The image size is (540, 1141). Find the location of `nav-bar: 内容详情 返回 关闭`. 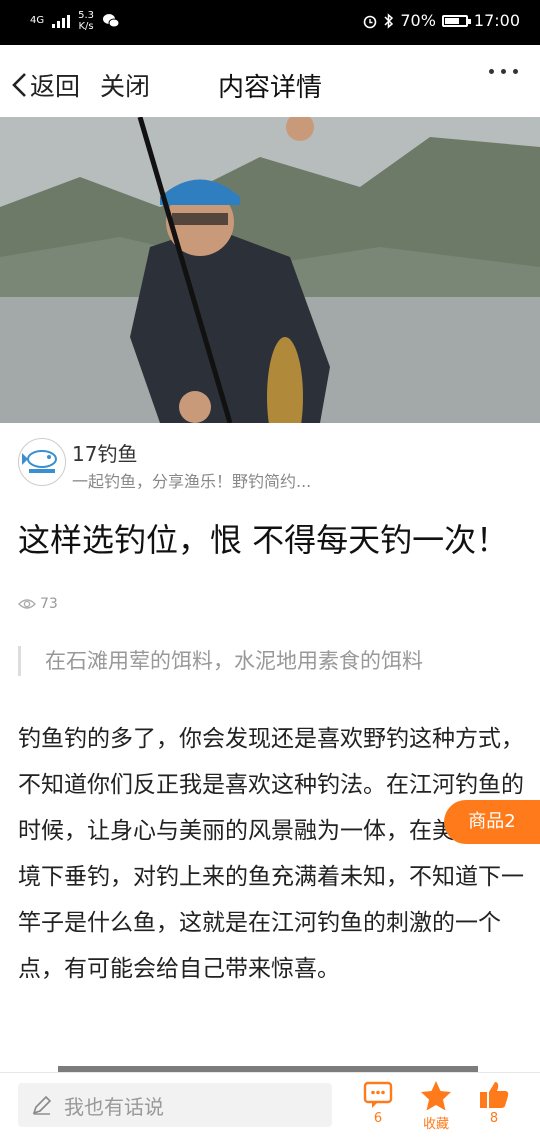

nav-bar: 内容详情 返回 关闭 is located at coordinates (270, 81).